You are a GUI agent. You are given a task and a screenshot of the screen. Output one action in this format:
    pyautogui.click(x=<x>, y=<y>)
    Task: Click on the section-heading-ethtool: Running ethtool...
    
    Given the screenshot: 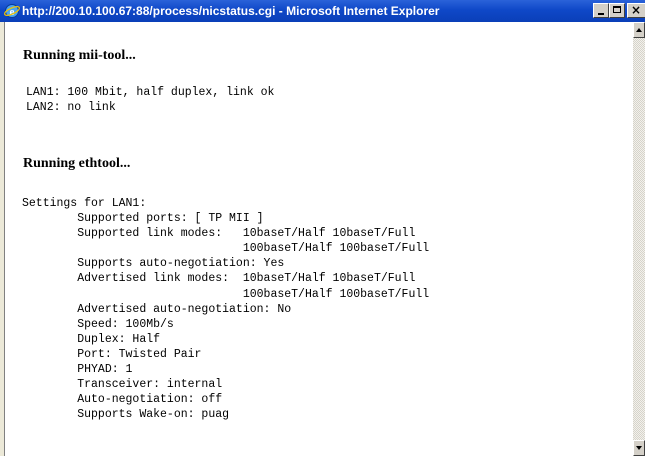 What is the action you would take?
    pyautogui.click(x=77, y=163)
    